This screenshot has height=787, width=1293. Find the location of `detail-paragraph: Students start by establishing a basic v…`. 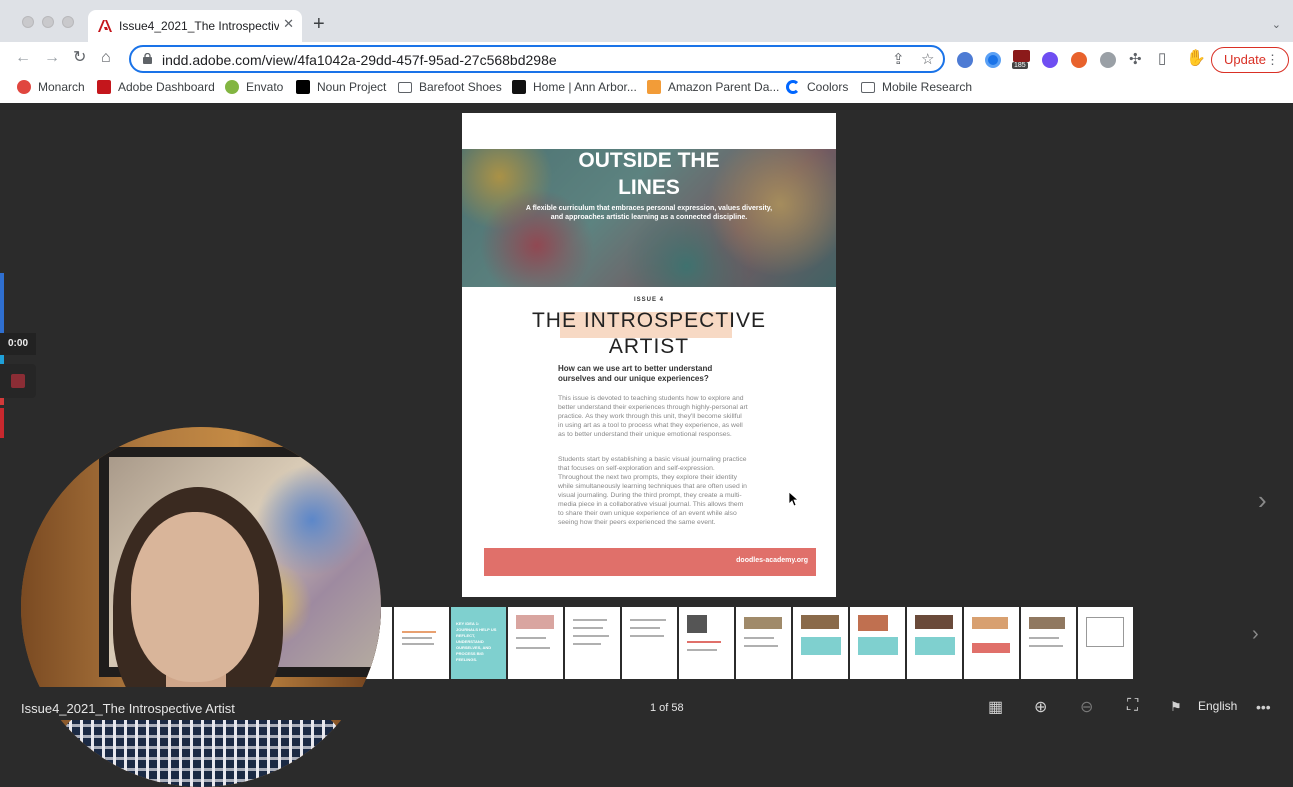

detail-paragraph: Students start by establishing a basic v… is located at coordinates (652, 491).